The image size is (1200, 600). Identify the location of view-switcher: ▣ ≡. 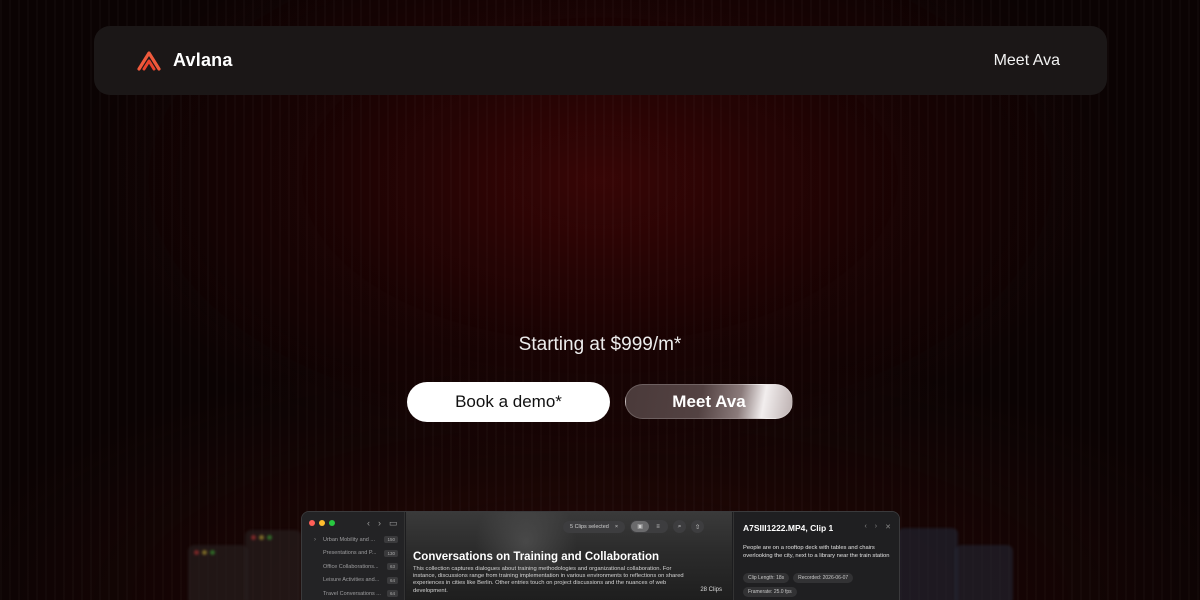
(649, 526).